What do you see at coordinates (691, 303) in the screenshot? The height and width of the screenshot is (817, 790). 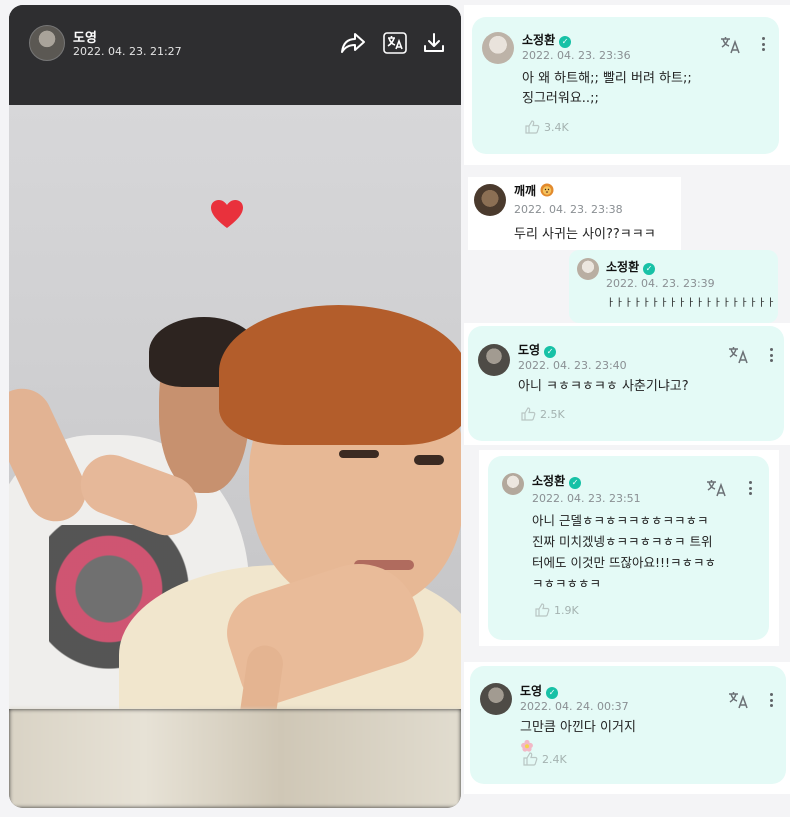 I see `comment-text: ㅏㅏㅏㅏㅏㅏㅏㅏㅏㅏㅏㅏㅏㅏㅏㅏㅏㅏㅏㅏㅏㅏ` at bounding box center [691, 303].